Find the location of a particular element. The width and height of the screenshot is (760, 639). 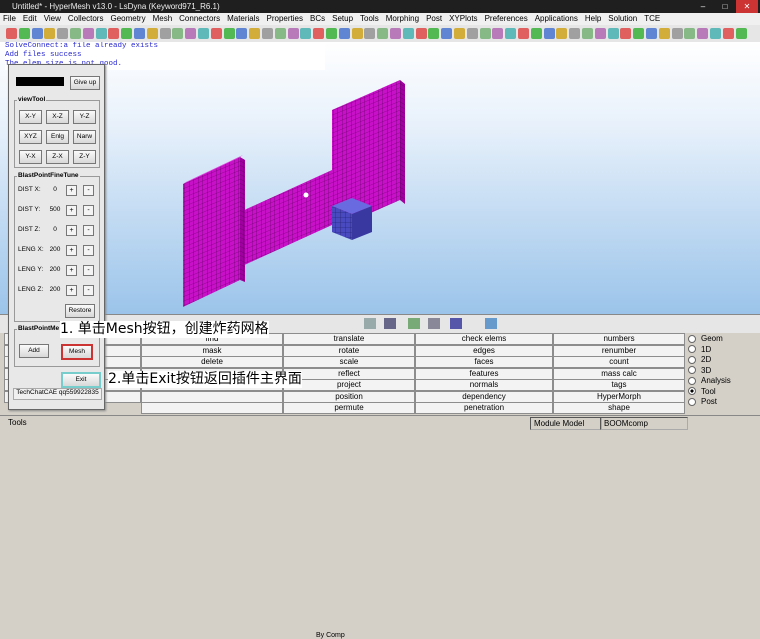

view-button-z-x: Z-X is located at coordinates (57, 157).